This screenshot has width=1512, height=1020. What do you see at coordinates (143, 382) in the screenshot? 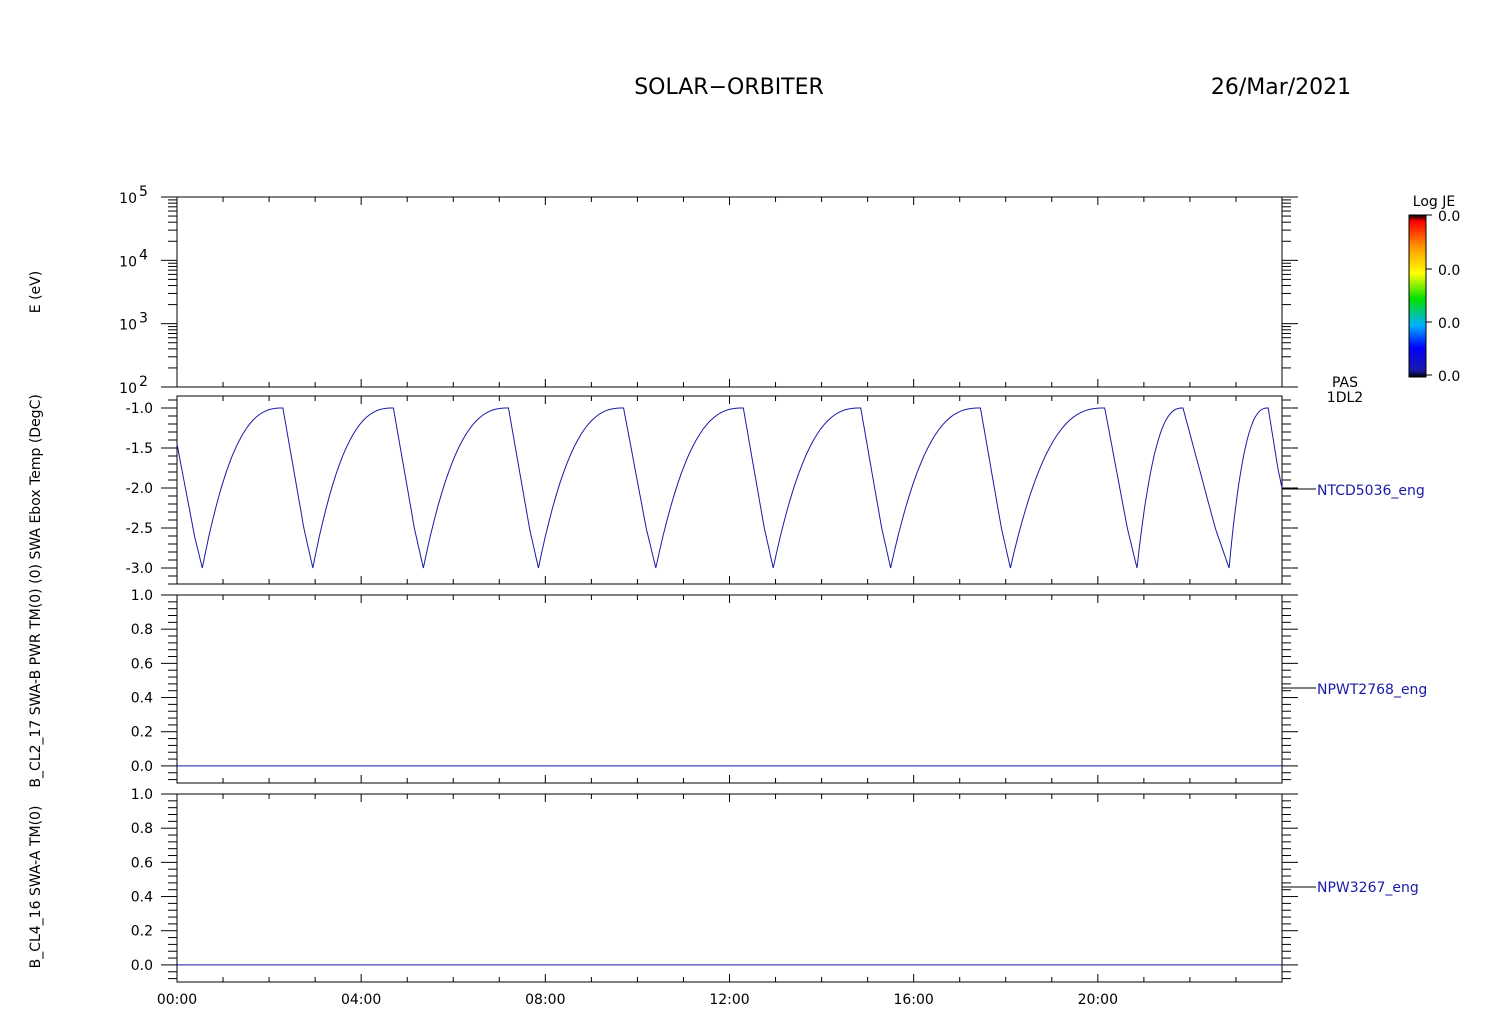
I see `y-tick-exponent: 2` at bounding box center [143, 382].